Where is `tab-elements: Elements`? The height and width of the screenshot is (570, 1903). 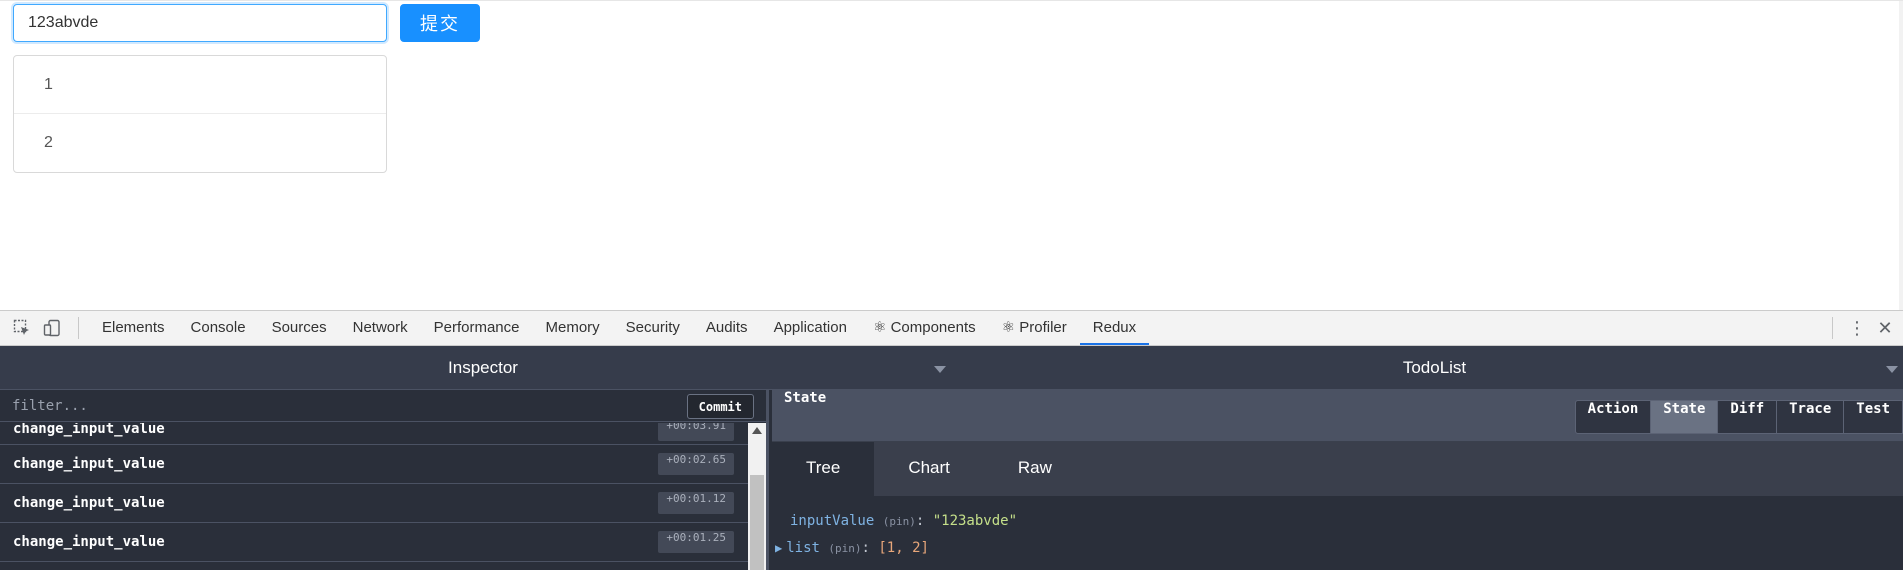 tab-elements: Elements is located at coordinates (133, 328).